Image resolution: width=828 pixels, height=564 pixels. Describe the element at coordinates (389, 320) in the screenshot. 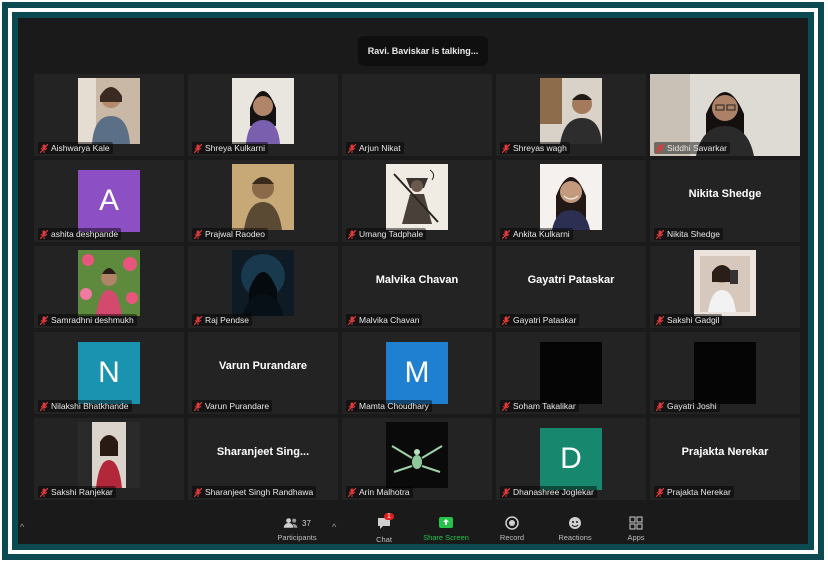

I see `participant-name: Malvika Chavan` at that location.